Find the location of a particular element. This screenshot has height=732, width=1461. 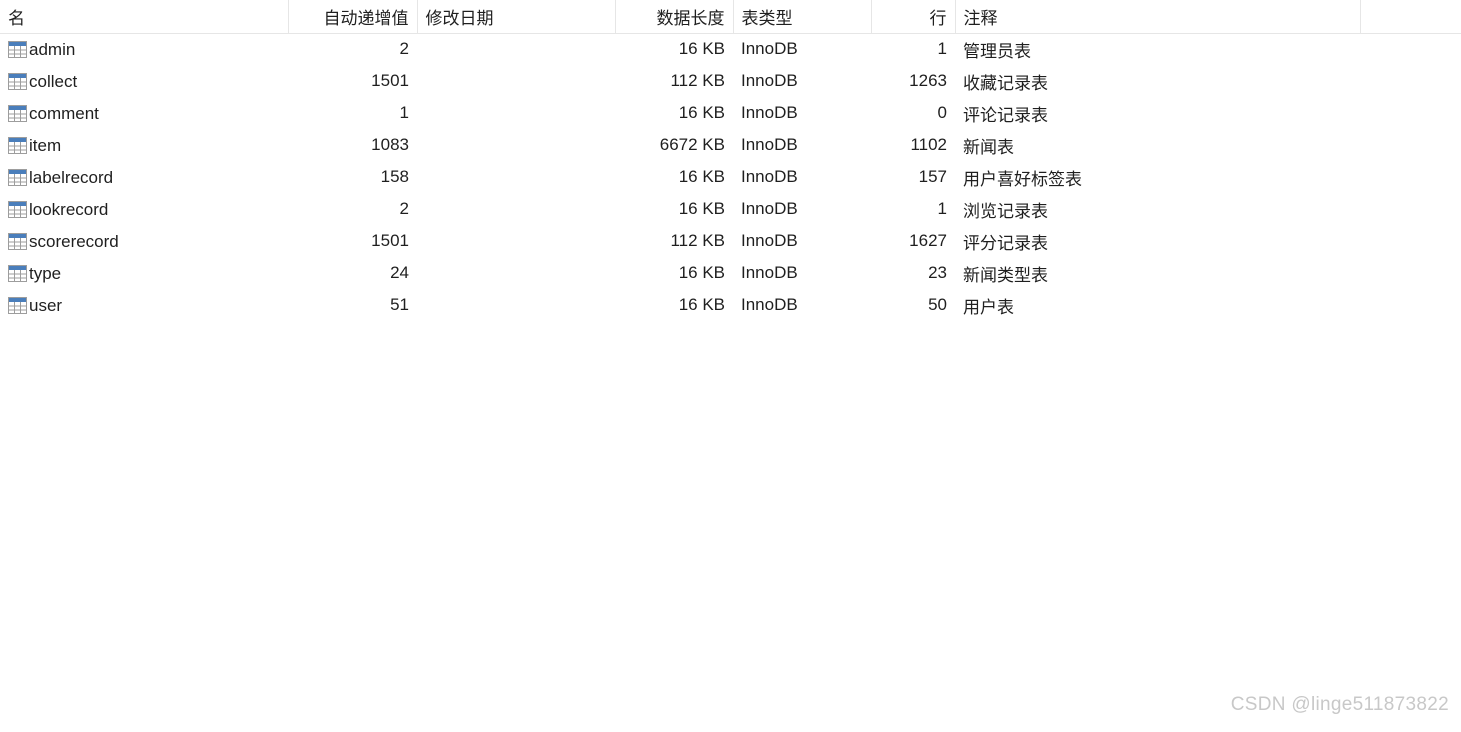

table-name-label: item is located at coordinates (45, 145).